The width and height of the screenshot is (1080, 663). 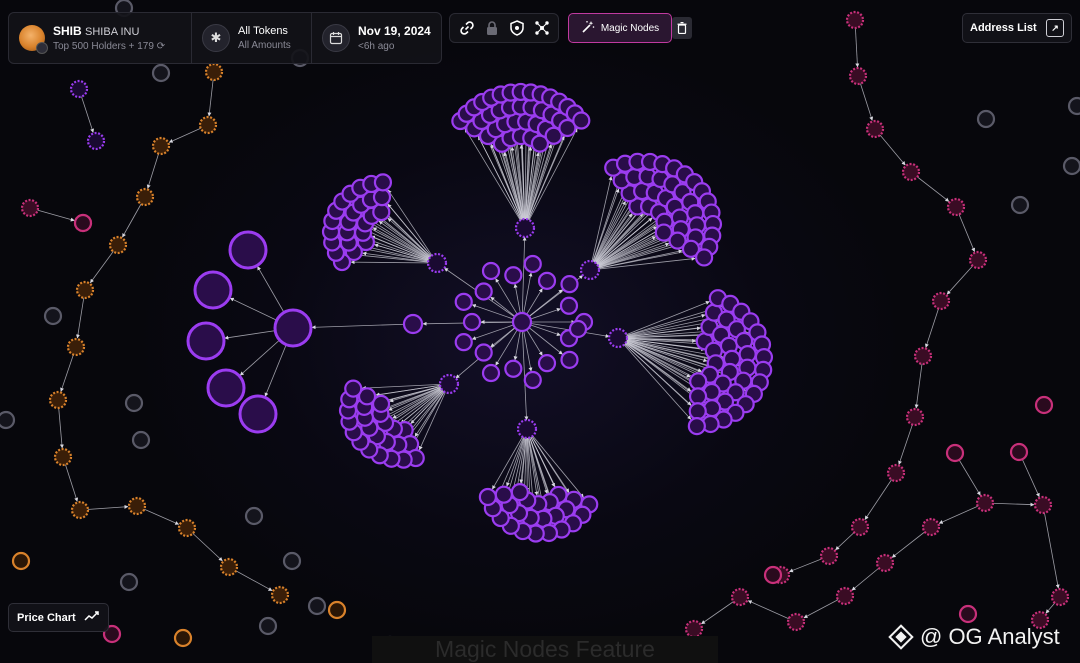 What do you see at coordinates (620, 28) in the screenshot?
I see `magic-nodes-button: Magic Nodes` at bounding box center [620, 28].